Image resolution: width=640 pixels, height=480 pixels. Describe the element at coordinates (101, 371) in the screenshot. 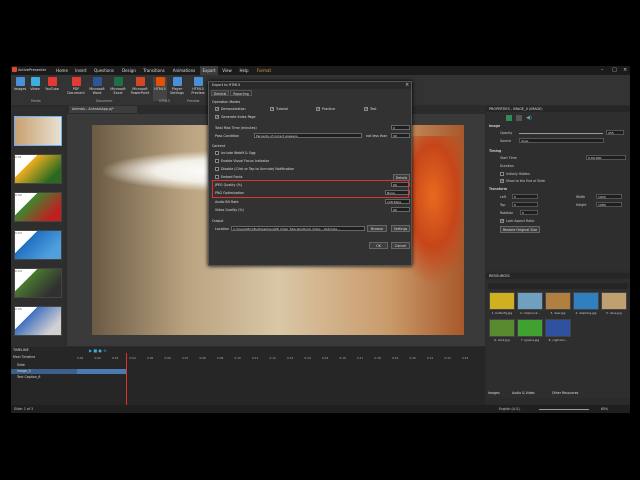

I see `timeline-bar-image0` at that location.